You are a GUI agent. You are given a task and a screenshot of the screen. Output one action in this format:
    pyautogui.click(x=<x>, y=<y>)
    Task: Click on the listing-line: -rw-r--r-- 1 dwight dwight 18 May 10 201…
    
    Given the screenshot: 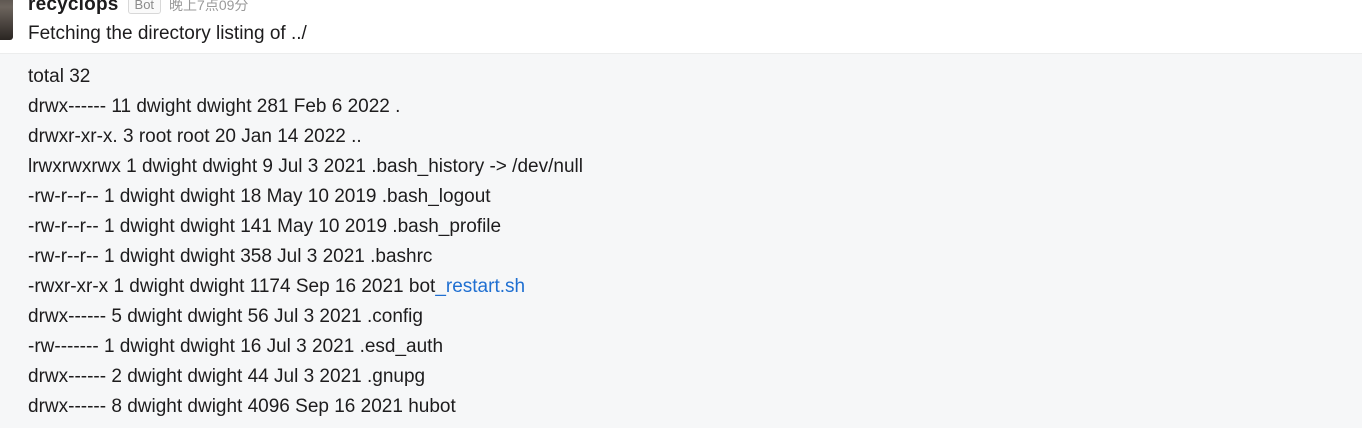 What is the action you would take?
    pyautogui.click(x=259, y=196)
    